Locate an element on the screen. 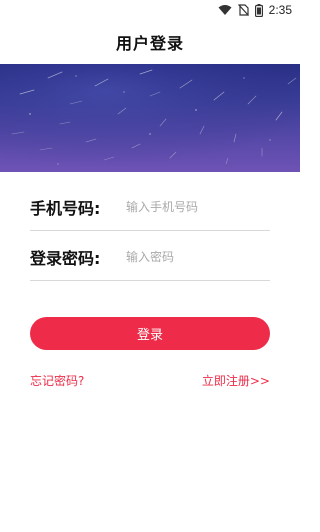  status-time: 2:35 is located at coordinates (280, 10).